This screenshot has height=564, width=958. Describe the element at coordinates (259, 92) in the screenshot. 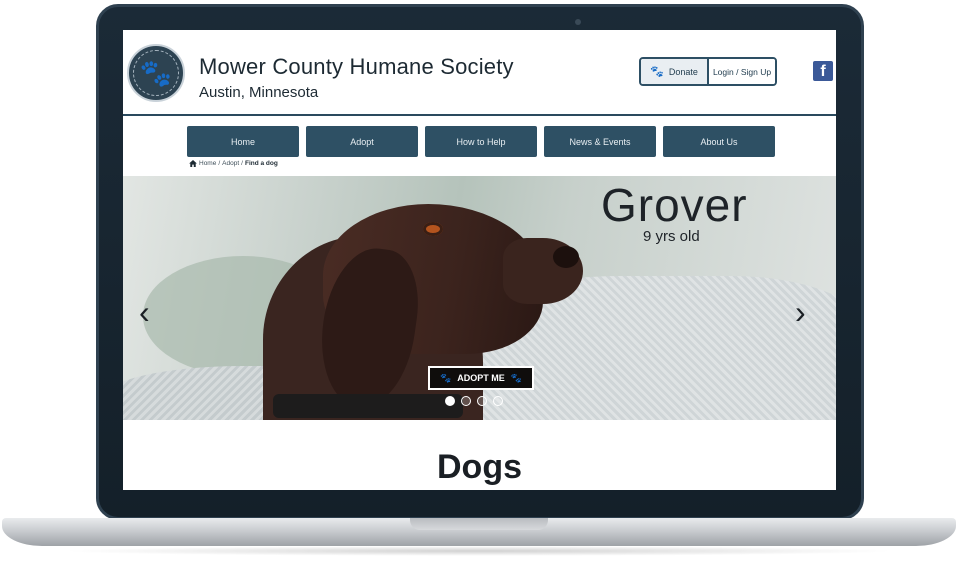

I see `org-location: Austin, Minnesota` at that location.